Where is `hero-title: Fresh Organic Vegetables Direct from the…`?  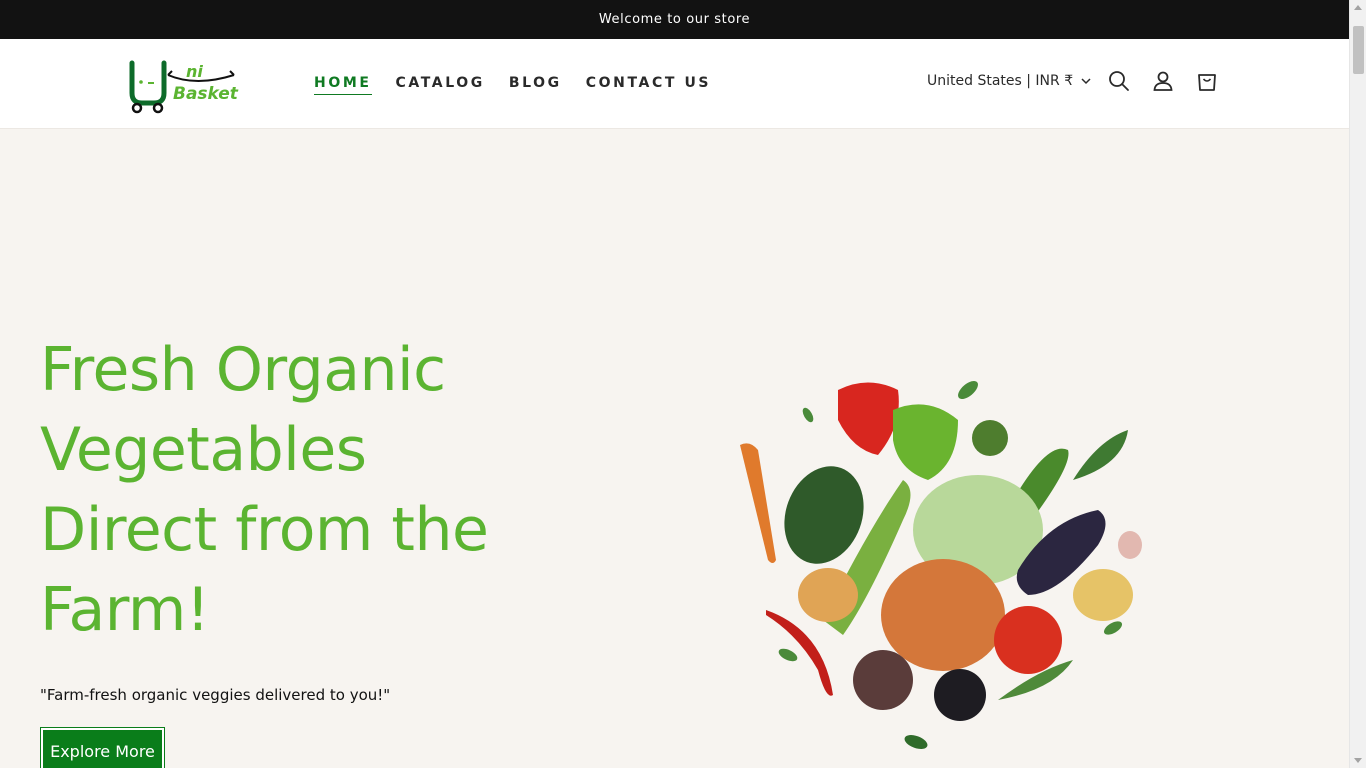
hero-title: Fresh Organic Vegetables Direct from the… is located at coordinates (264, 490).